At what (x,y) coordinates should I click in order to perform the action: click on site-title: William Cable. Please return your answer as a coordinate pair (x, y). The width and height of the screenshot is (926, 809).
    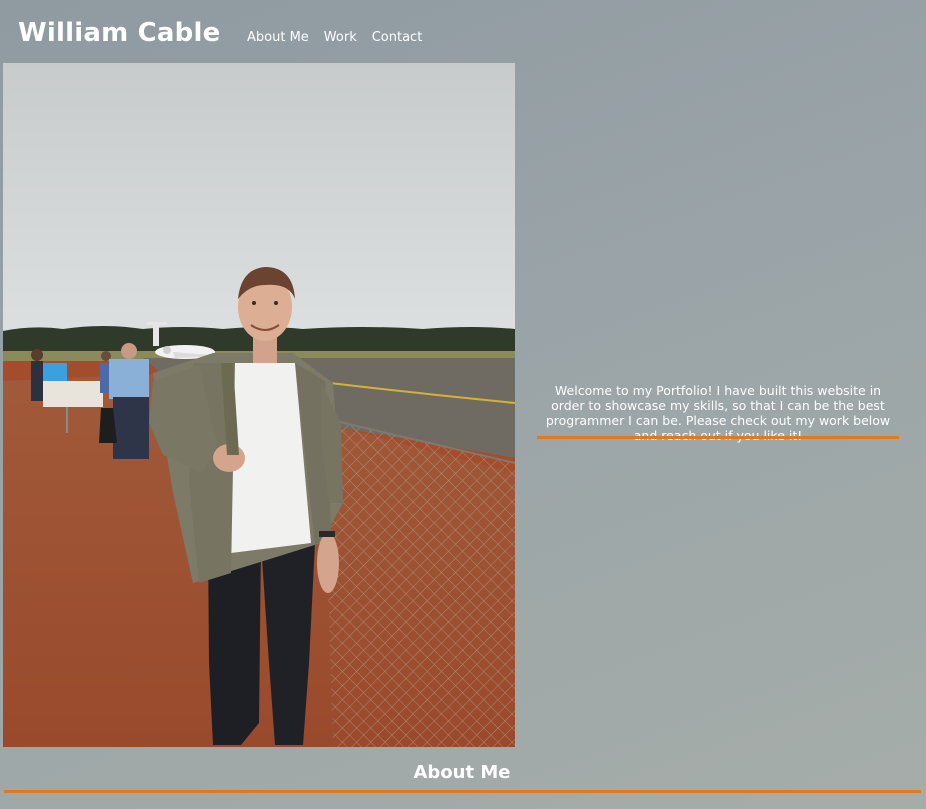
    Looking at the image, I should click on (119, 33).